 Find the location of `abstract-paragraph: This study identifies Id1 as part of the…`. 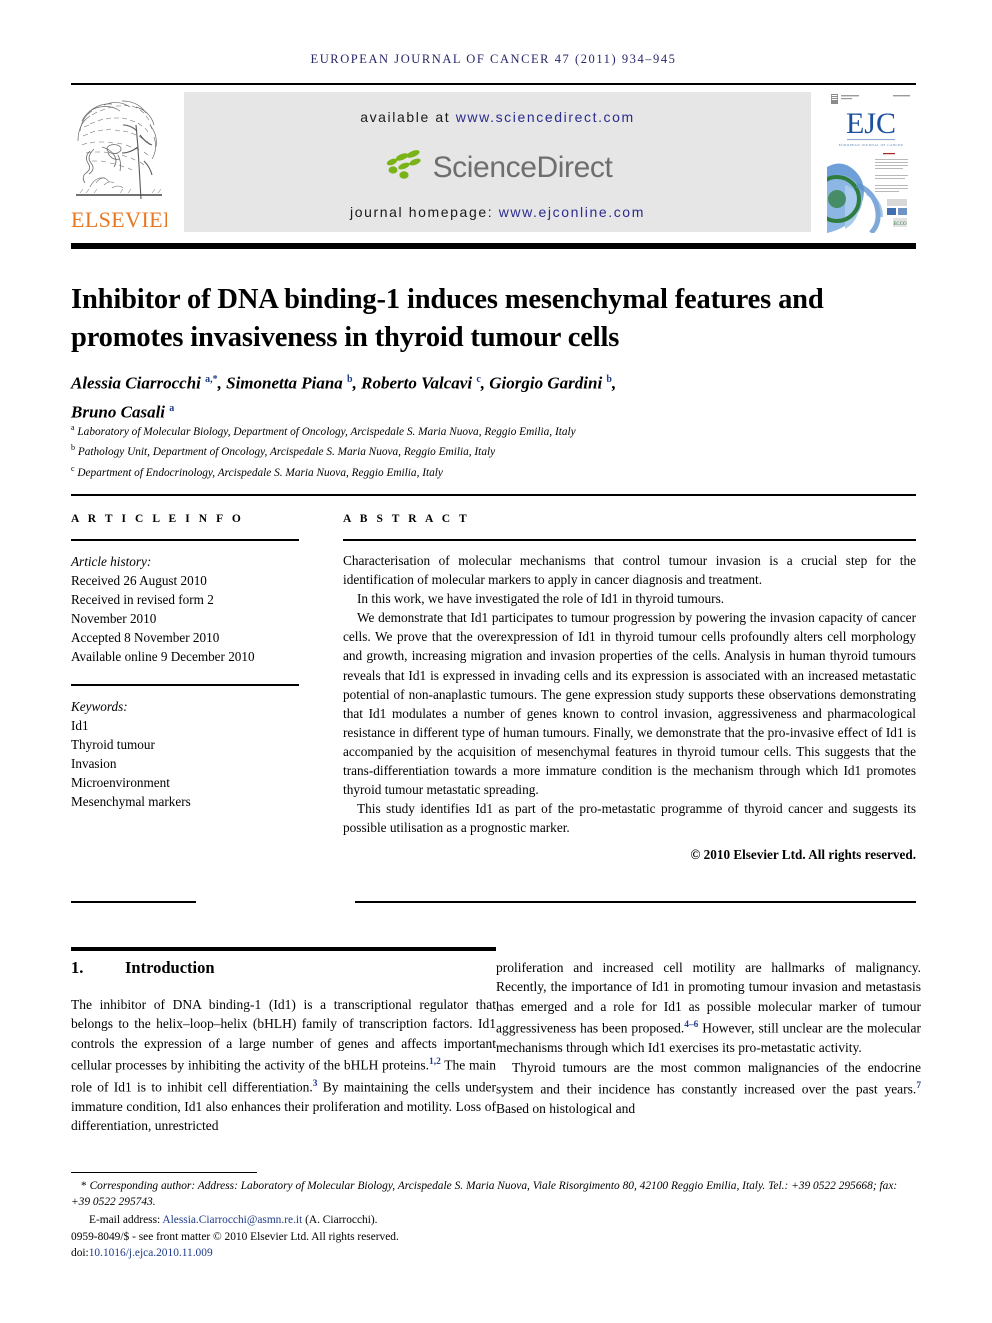

abstract-paragraph: This study identifies Id1 as part of the… is located at coordinates (629, 818).